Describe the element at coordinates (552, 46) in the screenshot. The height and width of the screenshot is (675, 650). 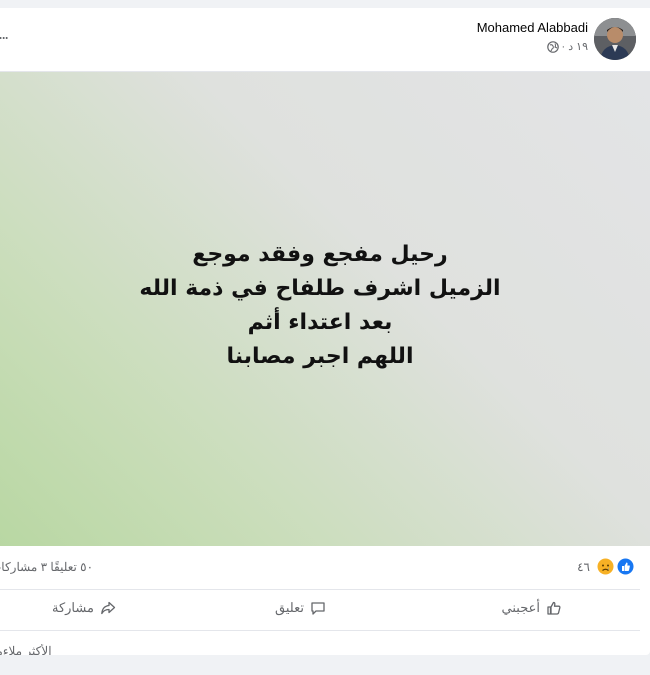
I see `globe-icon` at that location.